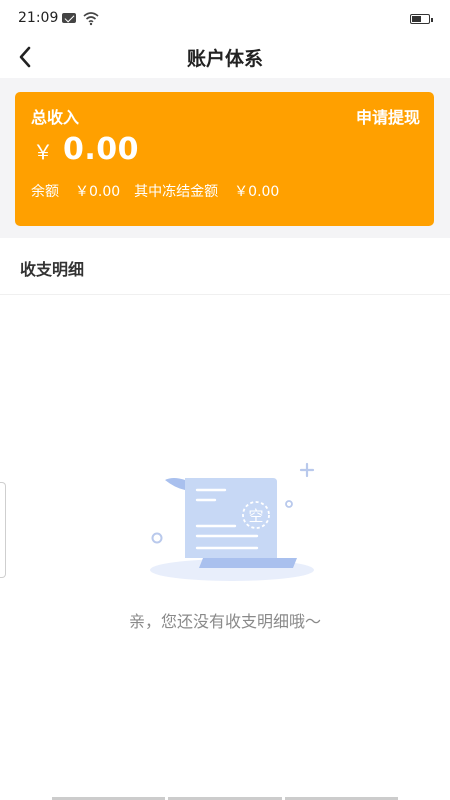 Image resolution: width=450 pixels, height=800 pixels. Describe the element at coordinates (38, 18) in the screenshot. I see `status-time: 21:09` at that location.